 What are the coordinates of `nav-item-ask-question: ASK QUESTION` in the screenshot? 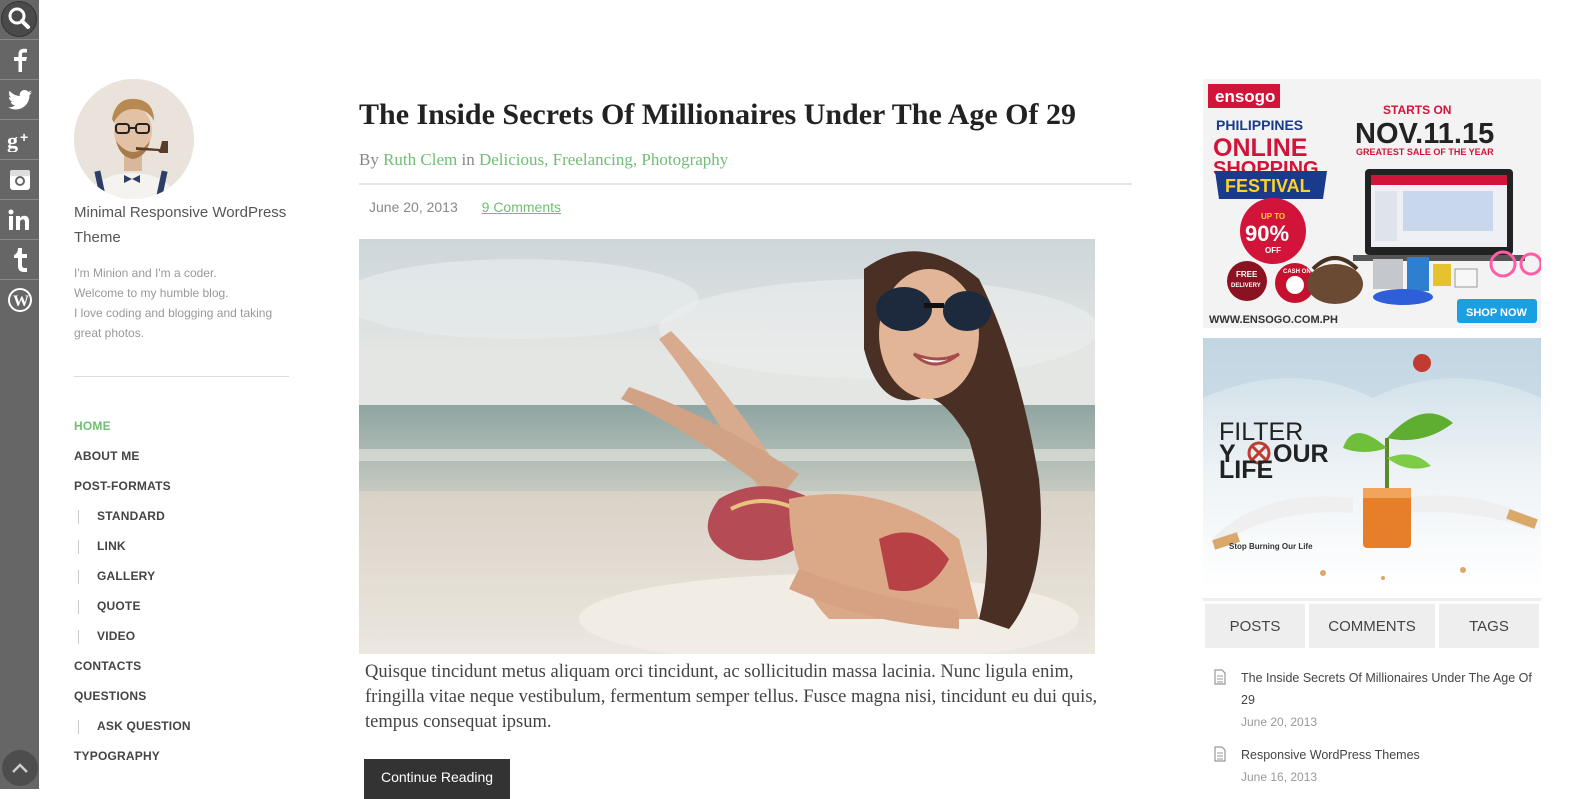 It's located at (184, 731).